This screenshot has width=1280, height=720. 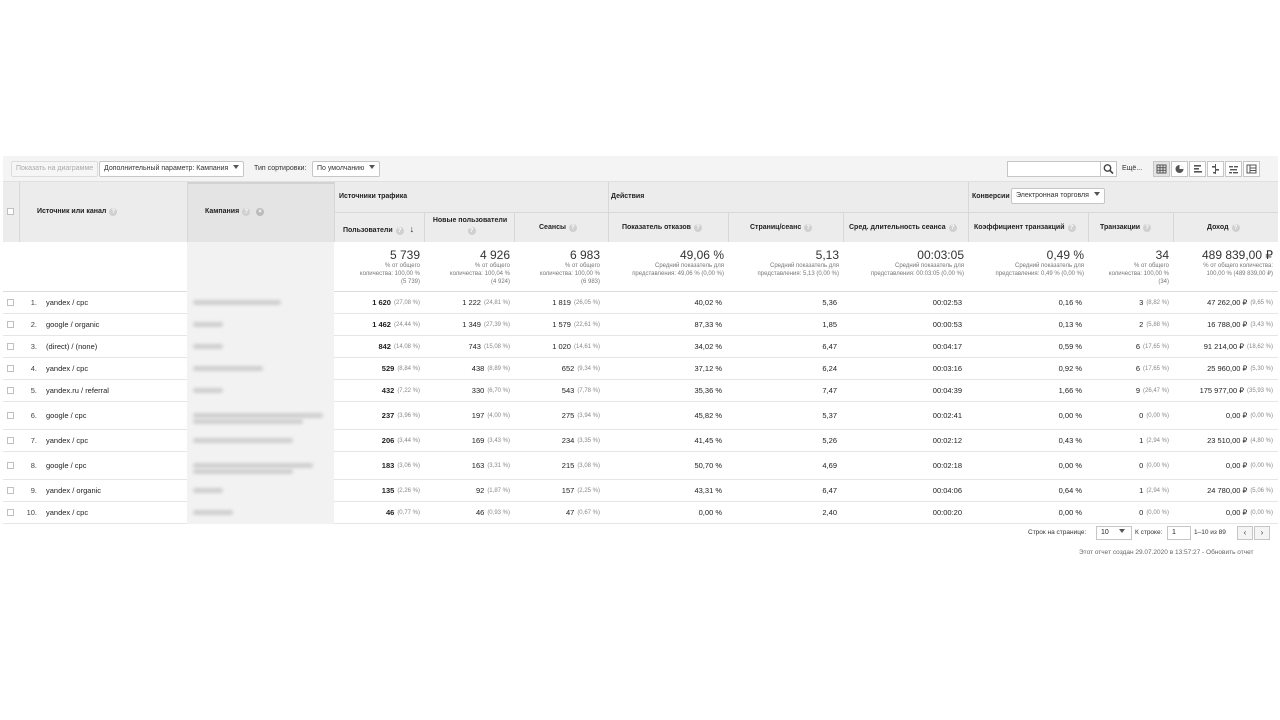 What do you see at coordinates (1251, 169) in the screenshot?
I see `view-pivot-button` at bounding box center [1251, 169].